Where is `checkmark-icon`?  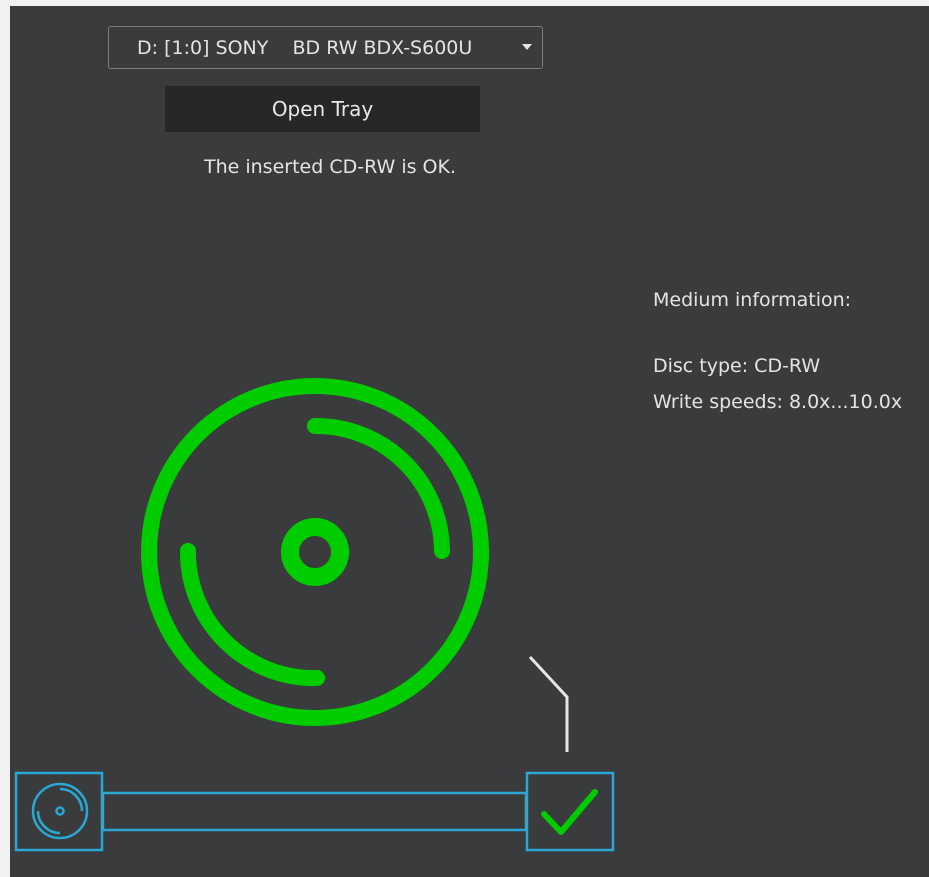 checkmark-icon is located at coordinates (570, 811).